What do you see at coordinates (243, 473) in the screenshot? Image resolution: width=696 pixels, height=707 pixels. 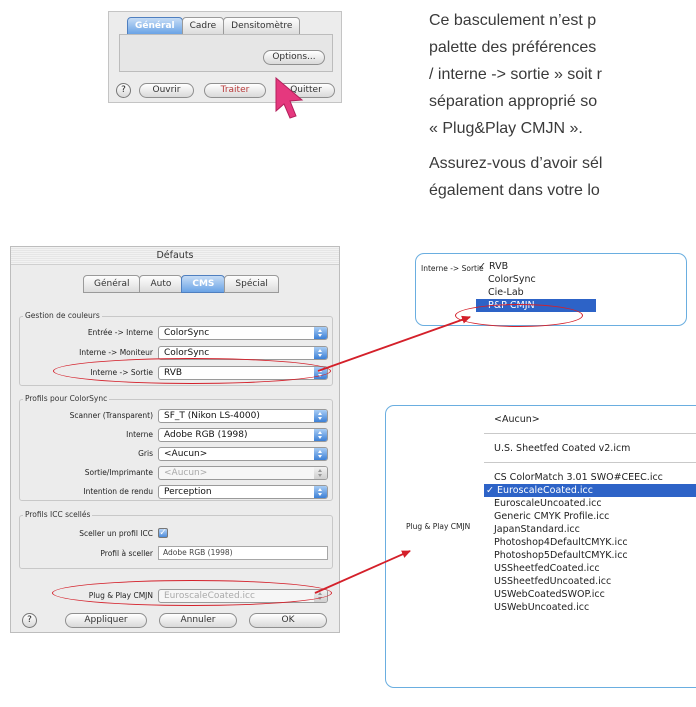 I see `printer-output-select: <Aucun>` at bounding box center [243, 473].